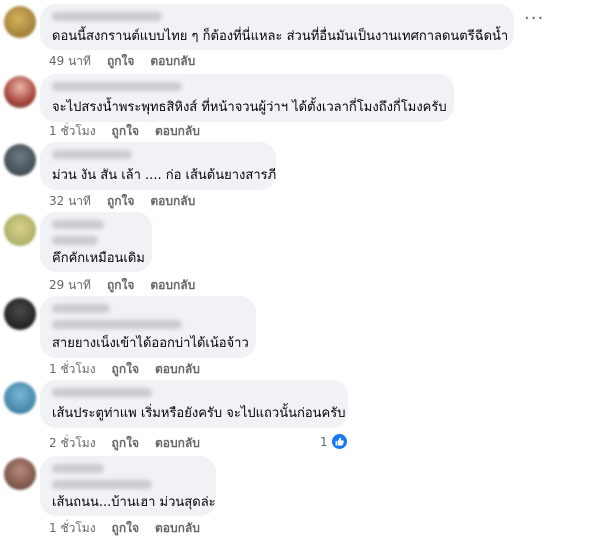 This screenshot has width=600, height=538. I want to click on comment-text: คึกคักเหมือนเดิม, so click(98, 258).